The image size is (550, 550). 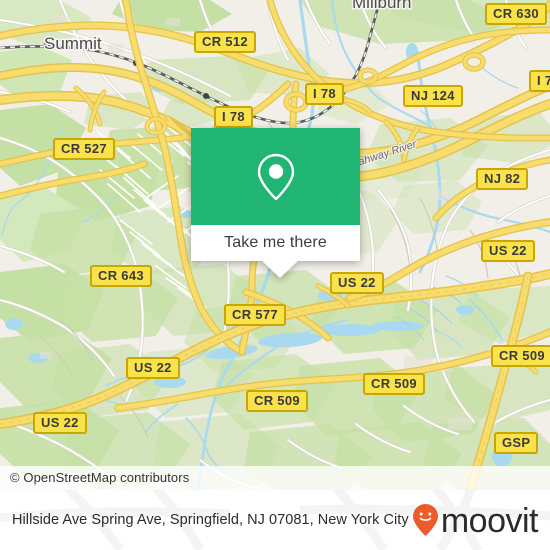 I want to click on road-shield: CR 630, so click(x=516, y=14).